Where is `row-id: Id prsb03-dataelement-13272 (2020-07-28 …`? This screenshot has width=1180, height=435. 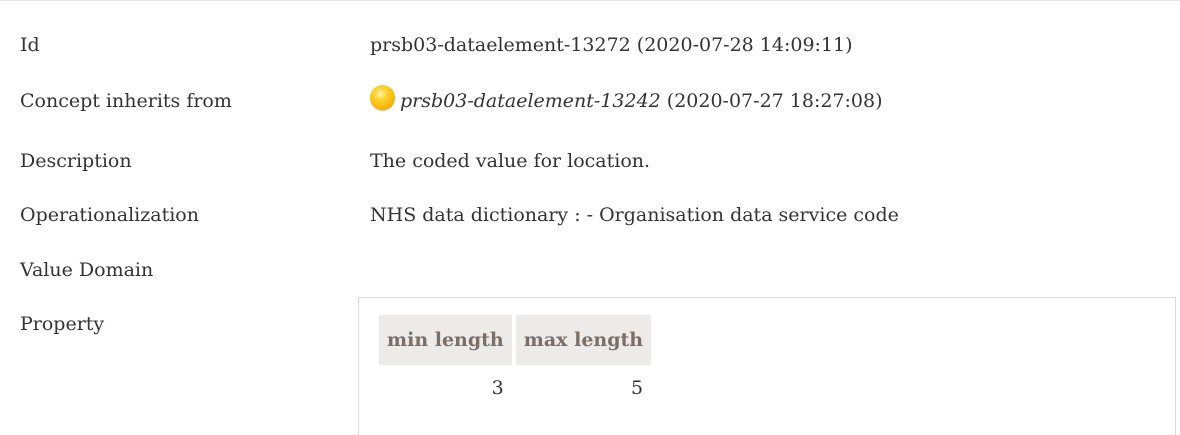
row-id: Id prsb03-dataelement-13272 (2020-07-28 … is located at coordinates (590, 45).